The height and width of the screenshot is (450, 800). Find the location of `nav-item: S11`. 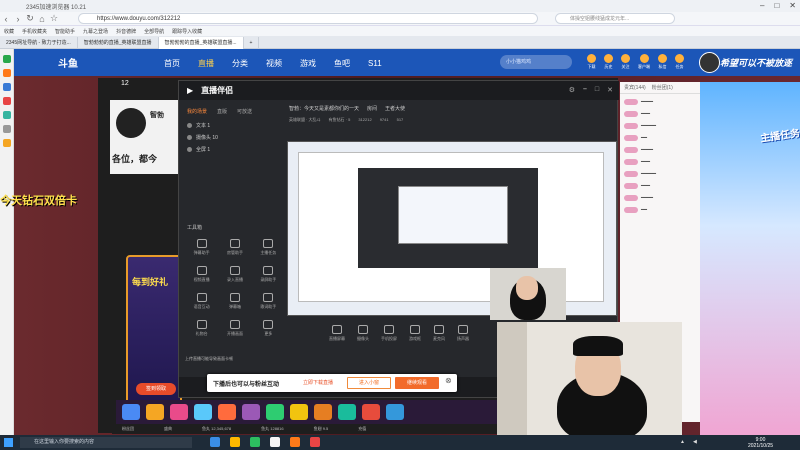

nav-item: S11 is located at coordinates (375, 63).